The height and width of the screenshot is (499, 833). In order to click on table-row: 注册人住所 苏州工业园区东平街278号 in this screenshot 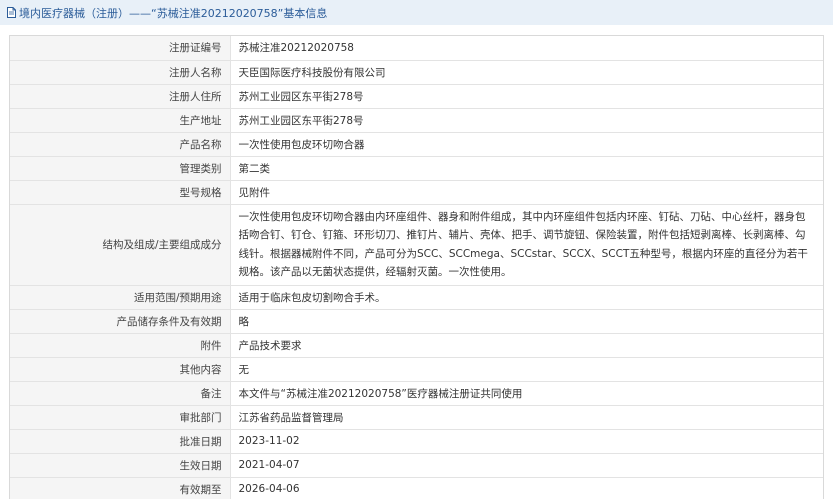, I will do `click(416, 96)`.